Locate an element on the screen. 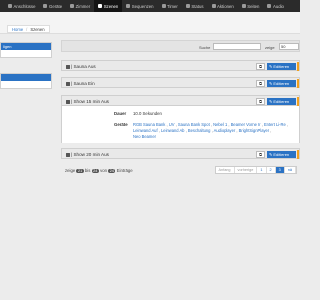  nav-item-status: Status is located at coordinates (195, 6).